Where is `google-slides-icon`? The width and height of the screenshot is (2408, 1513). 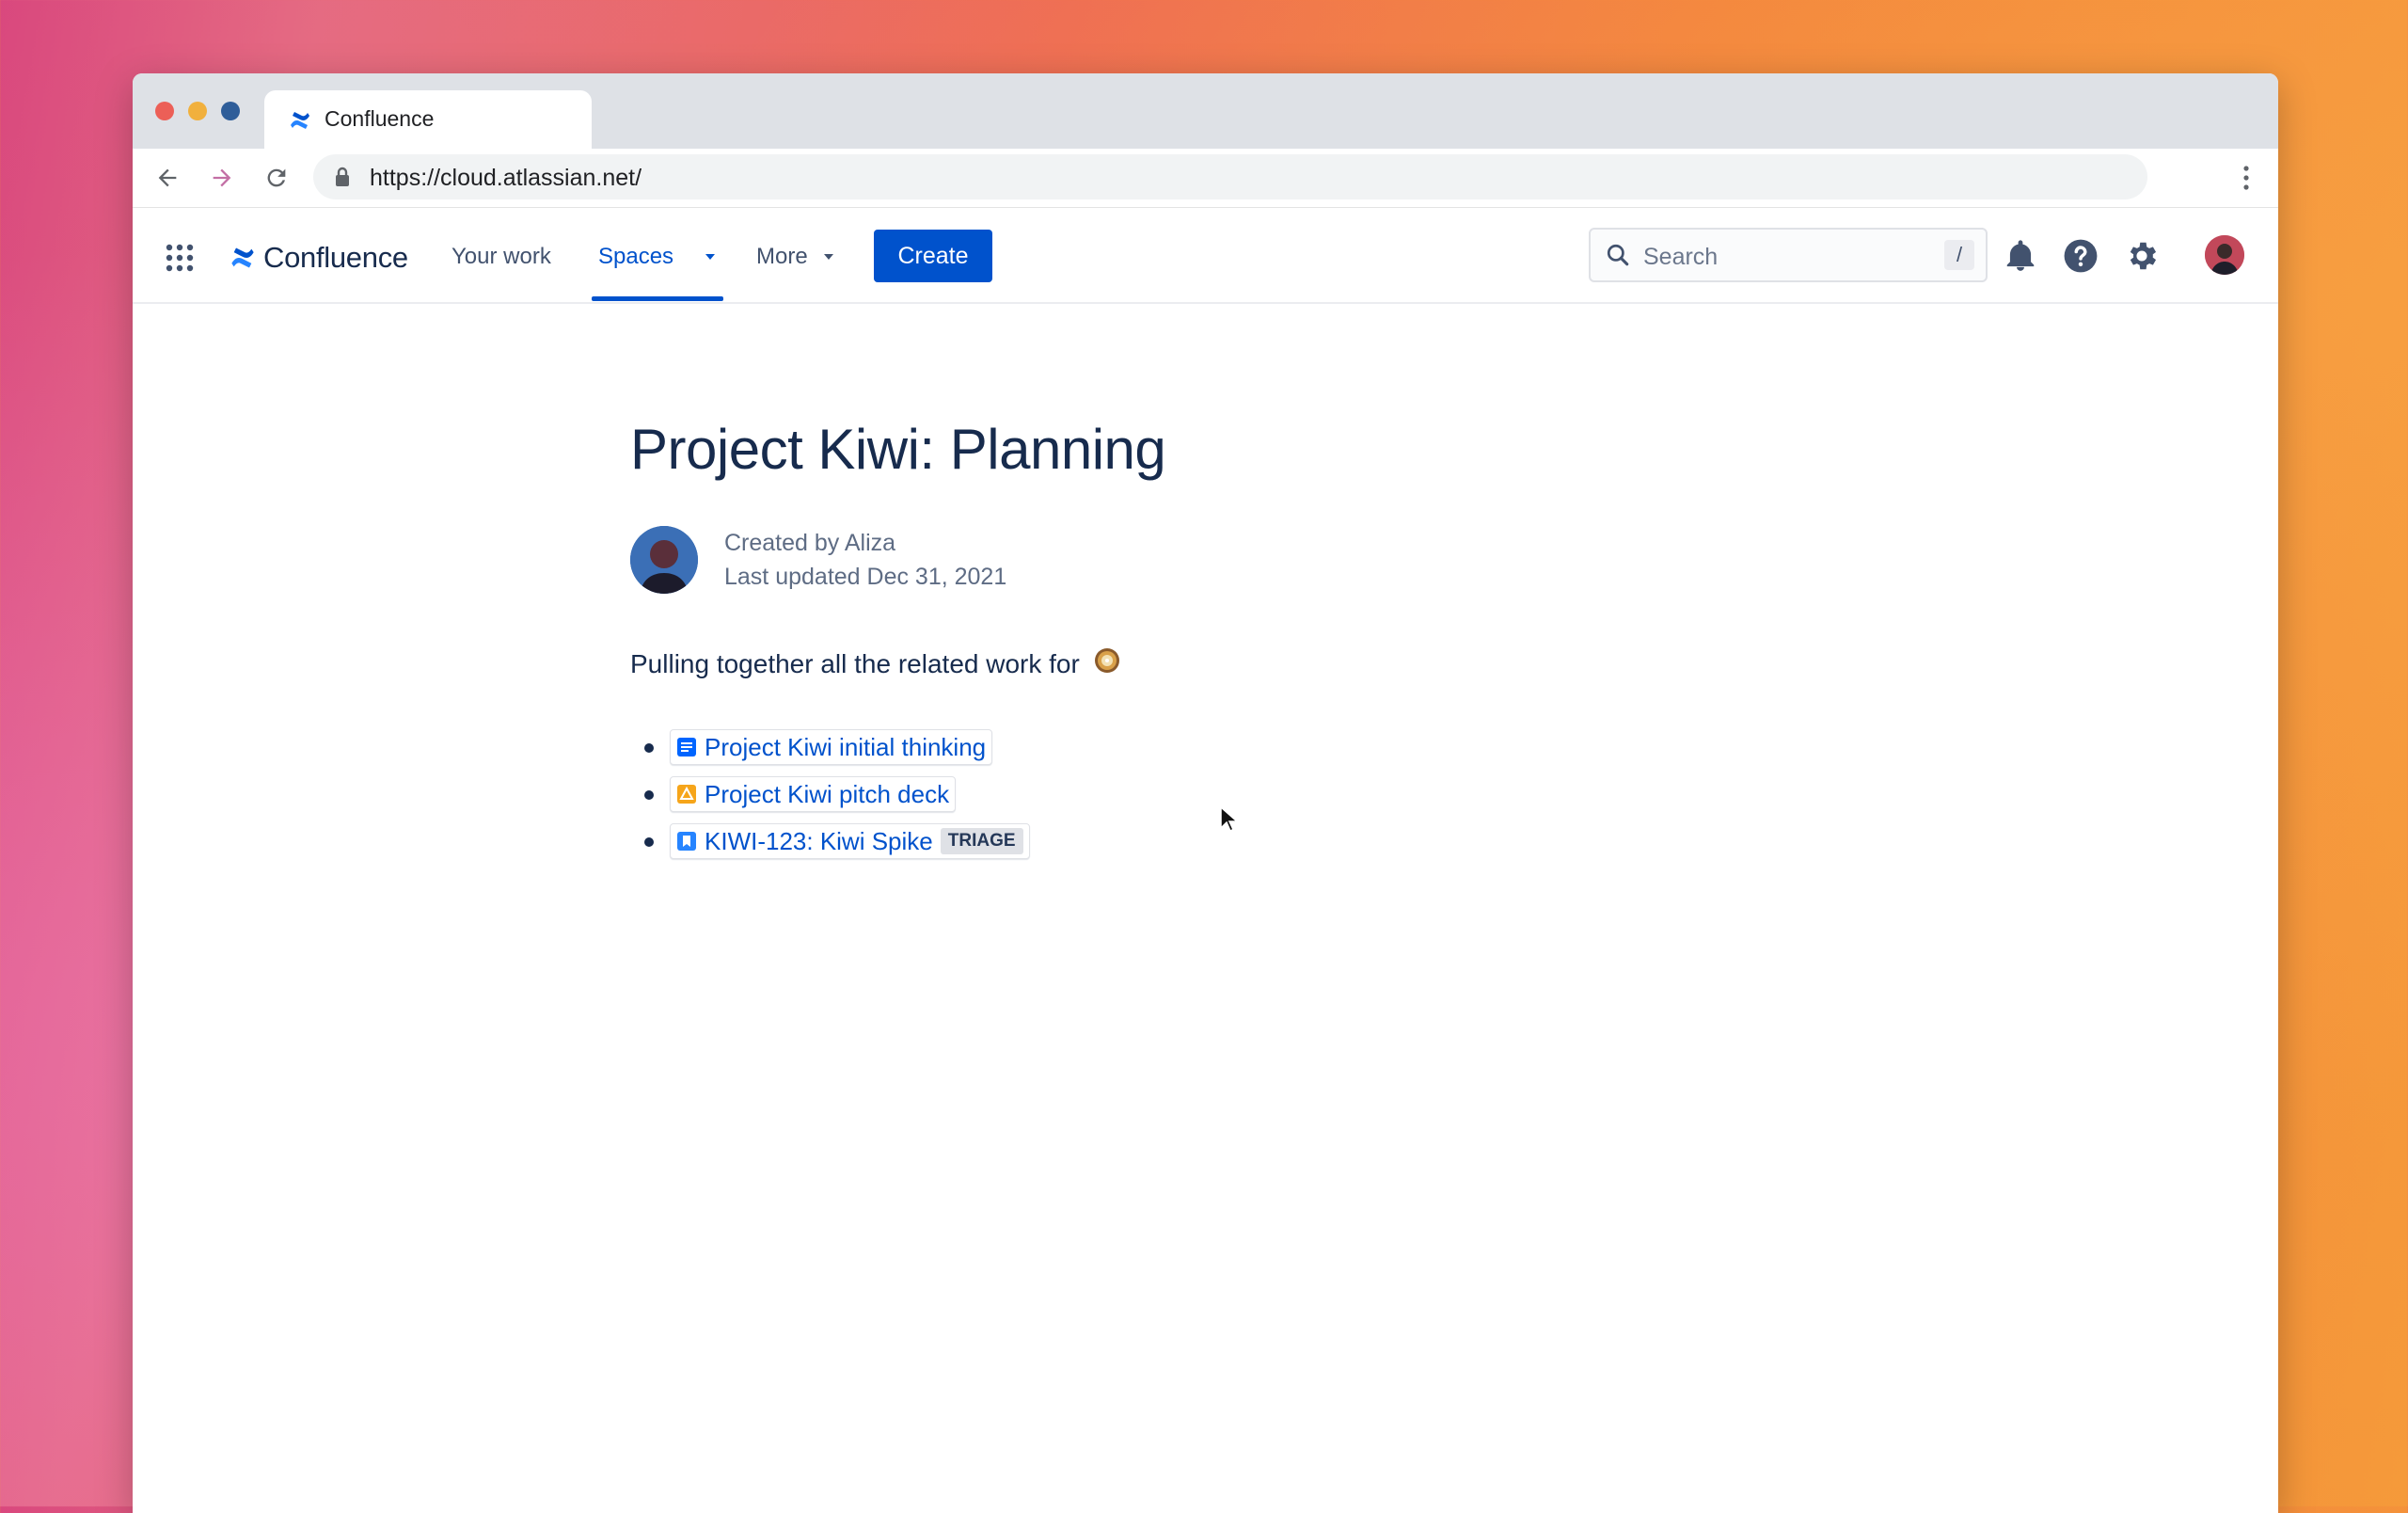
google-slides-icon is located at coordinates (687, 794).